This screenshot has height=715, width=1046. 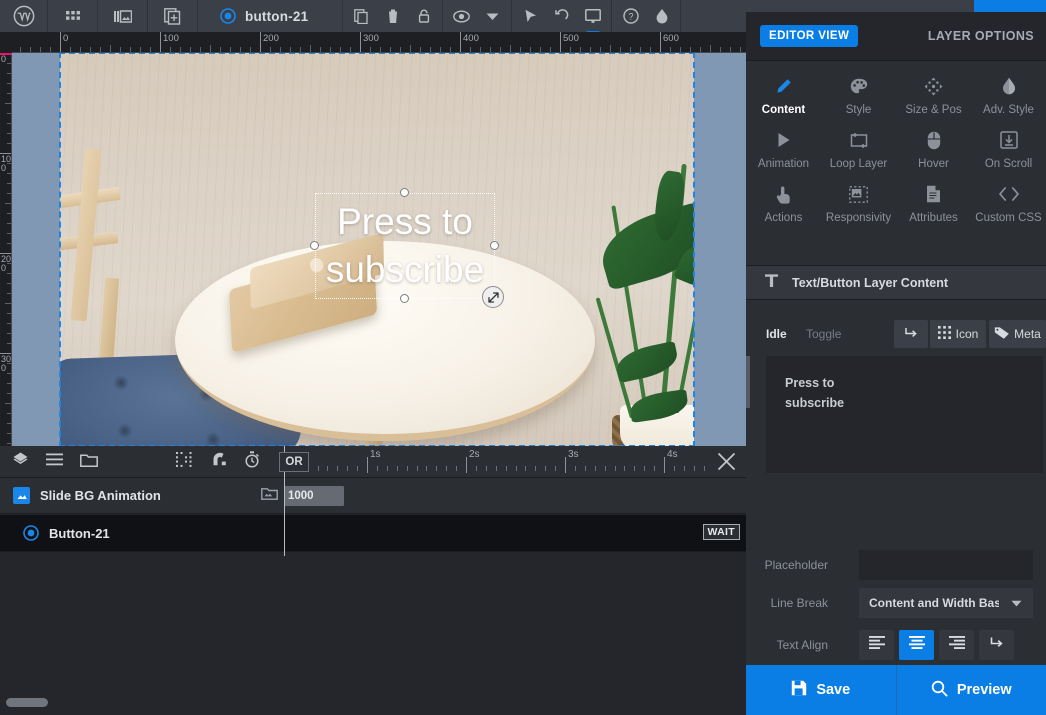 What do you see at coordinates (783, 156) in the screenshot?
I see `tab-animation: Animation` at bounding box center [783, 156].